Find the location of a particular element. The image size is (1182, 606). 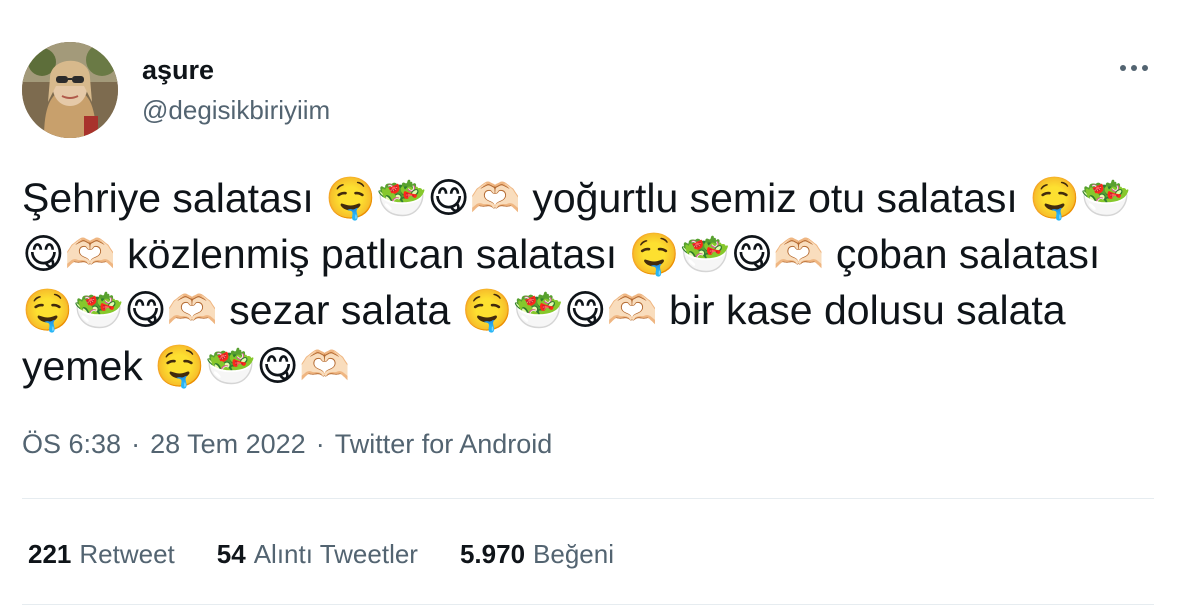

quote-tweets-stat: 54 Alıntı Tweetler is located at coordinates (317, 554).